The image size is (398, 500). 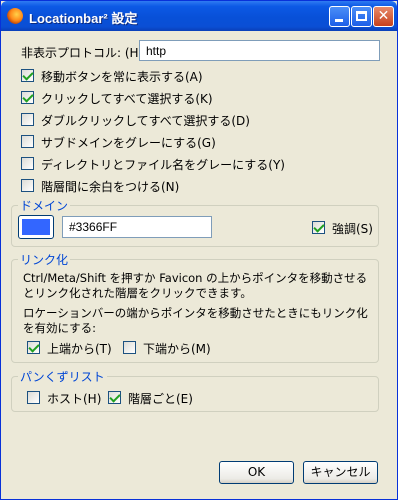 I want to click on option-level-spacing: 階層間に余白をつける(N), so click(x=100, y=186).